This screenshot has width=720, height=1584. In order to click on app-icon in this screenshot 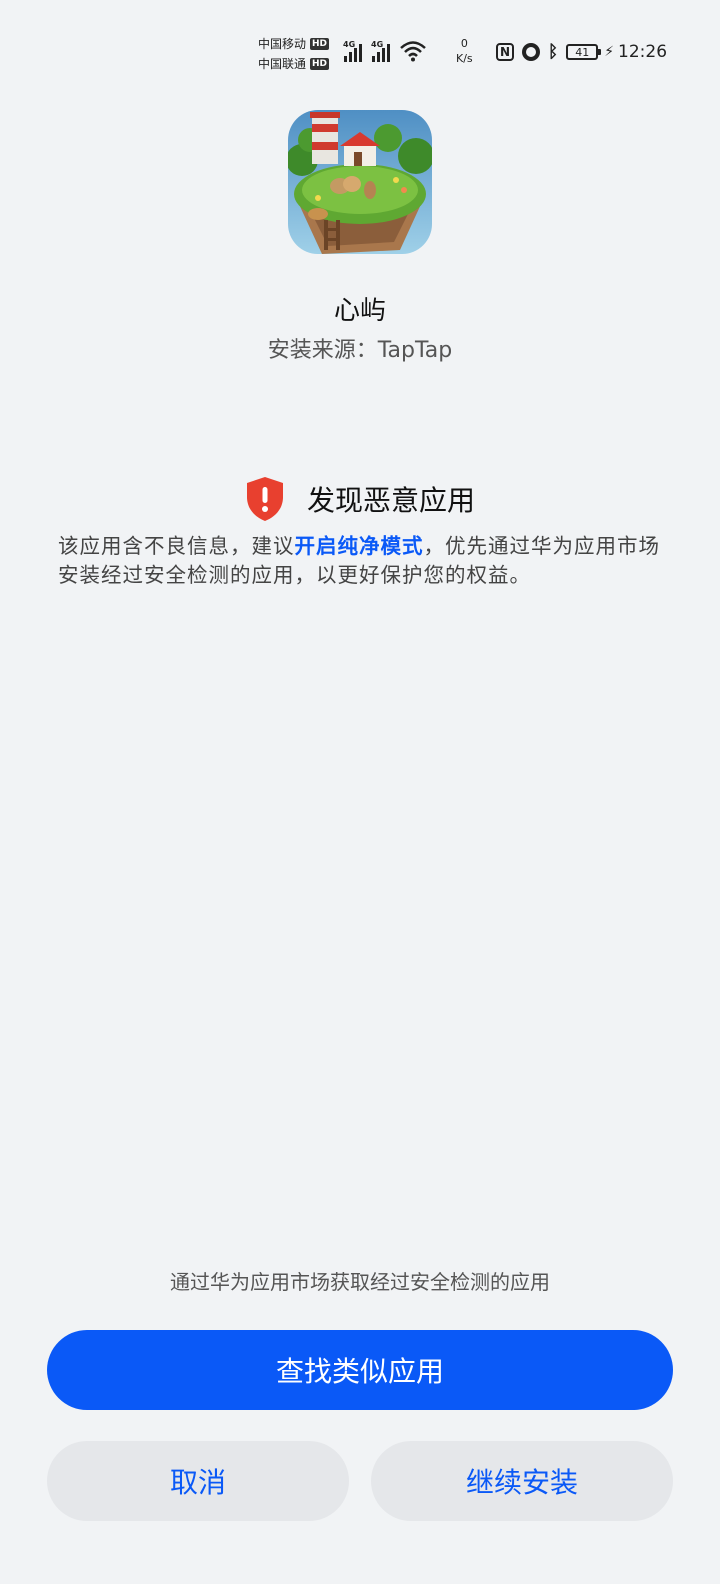, I will do `click(360, 182)`.